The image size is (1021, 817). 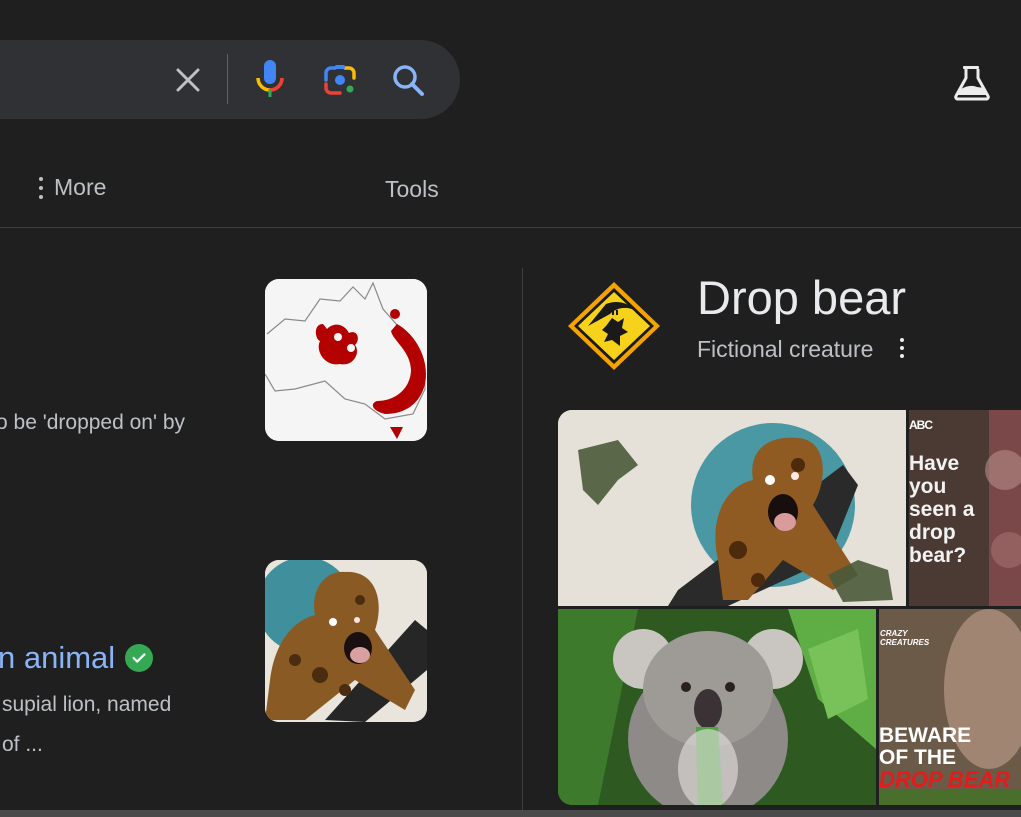 I want to click on horizontal-scrollbar, so click(x=510, y=813).